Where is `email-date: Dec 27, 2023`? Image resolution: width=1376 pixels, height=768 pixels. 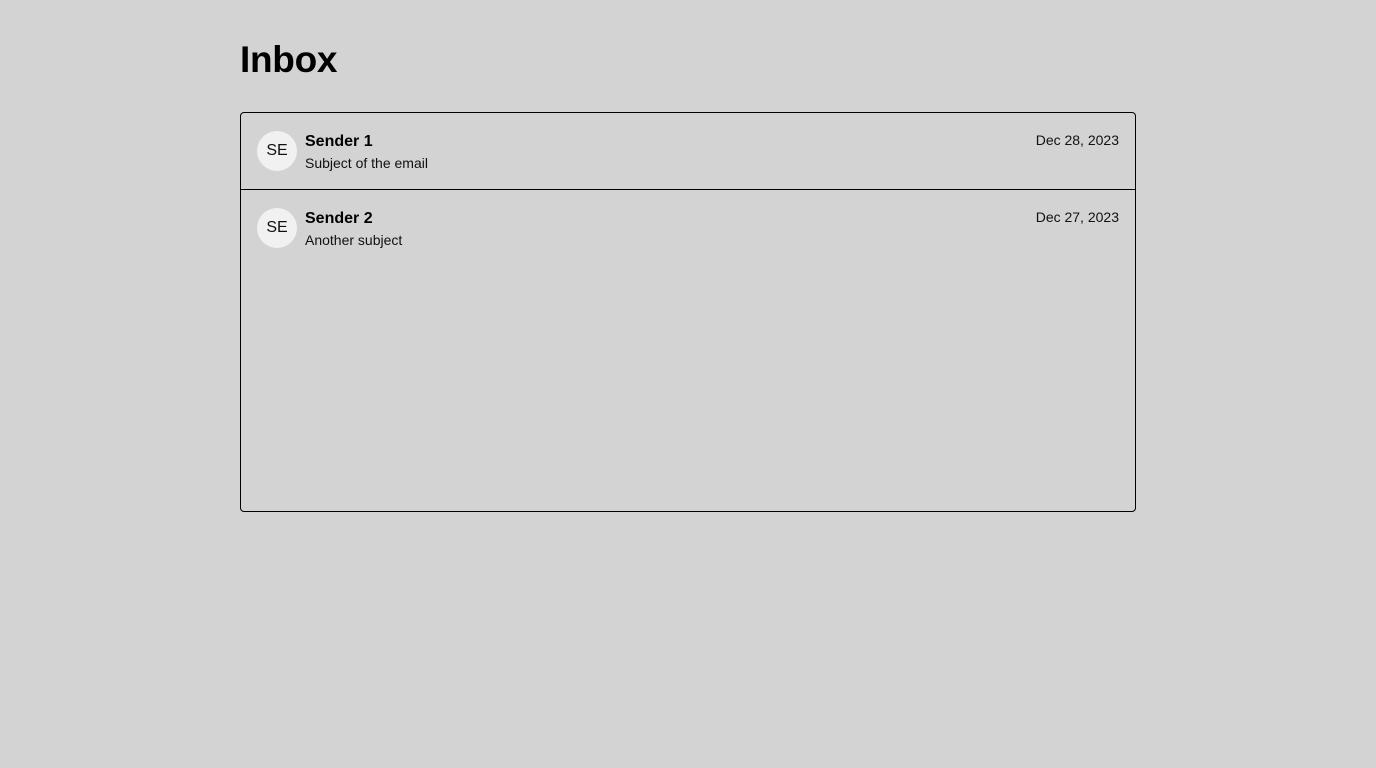 email-date: Dec 27, 2023 is located at coordinates (1077, 217).